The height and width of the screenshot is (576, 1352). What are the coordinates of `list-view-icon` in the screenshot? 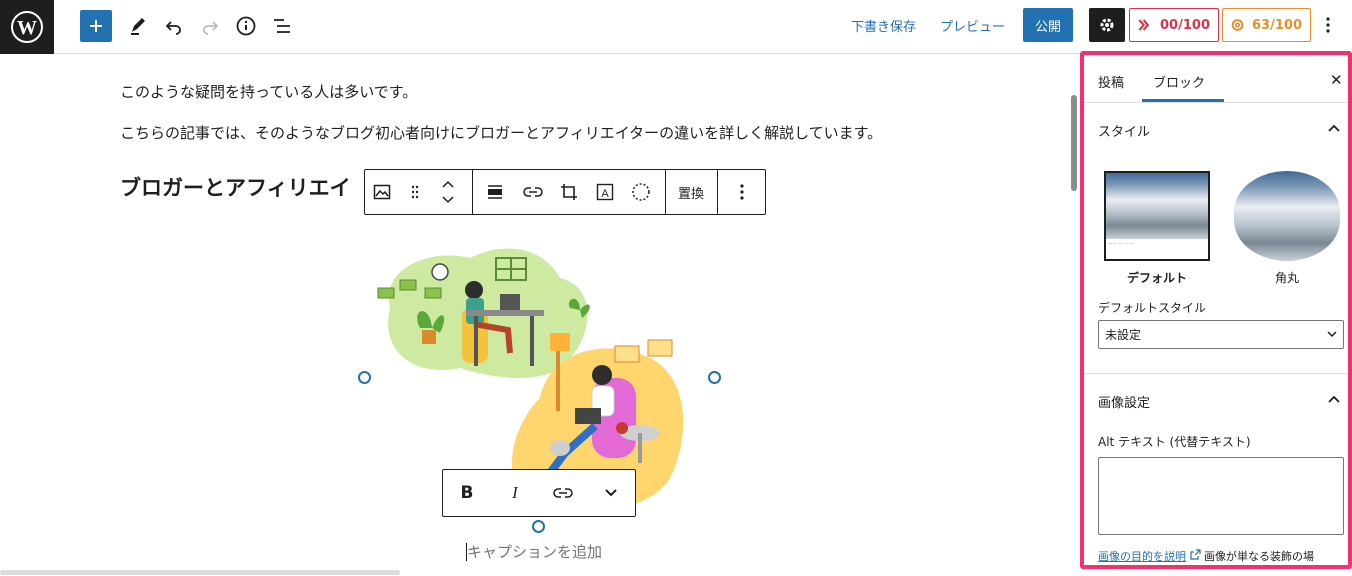 It's located at (282, 26).